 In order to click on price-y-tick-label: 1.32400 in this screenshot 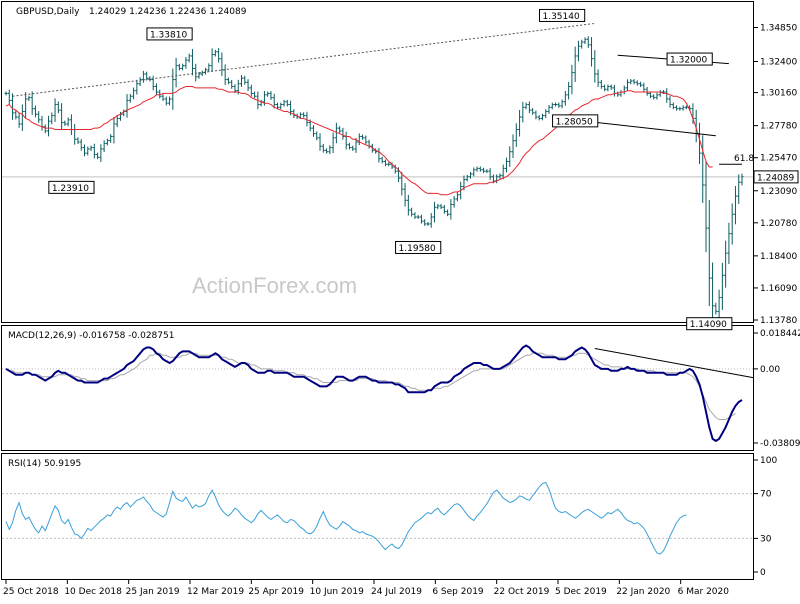, I will do `click(778, 63)`.